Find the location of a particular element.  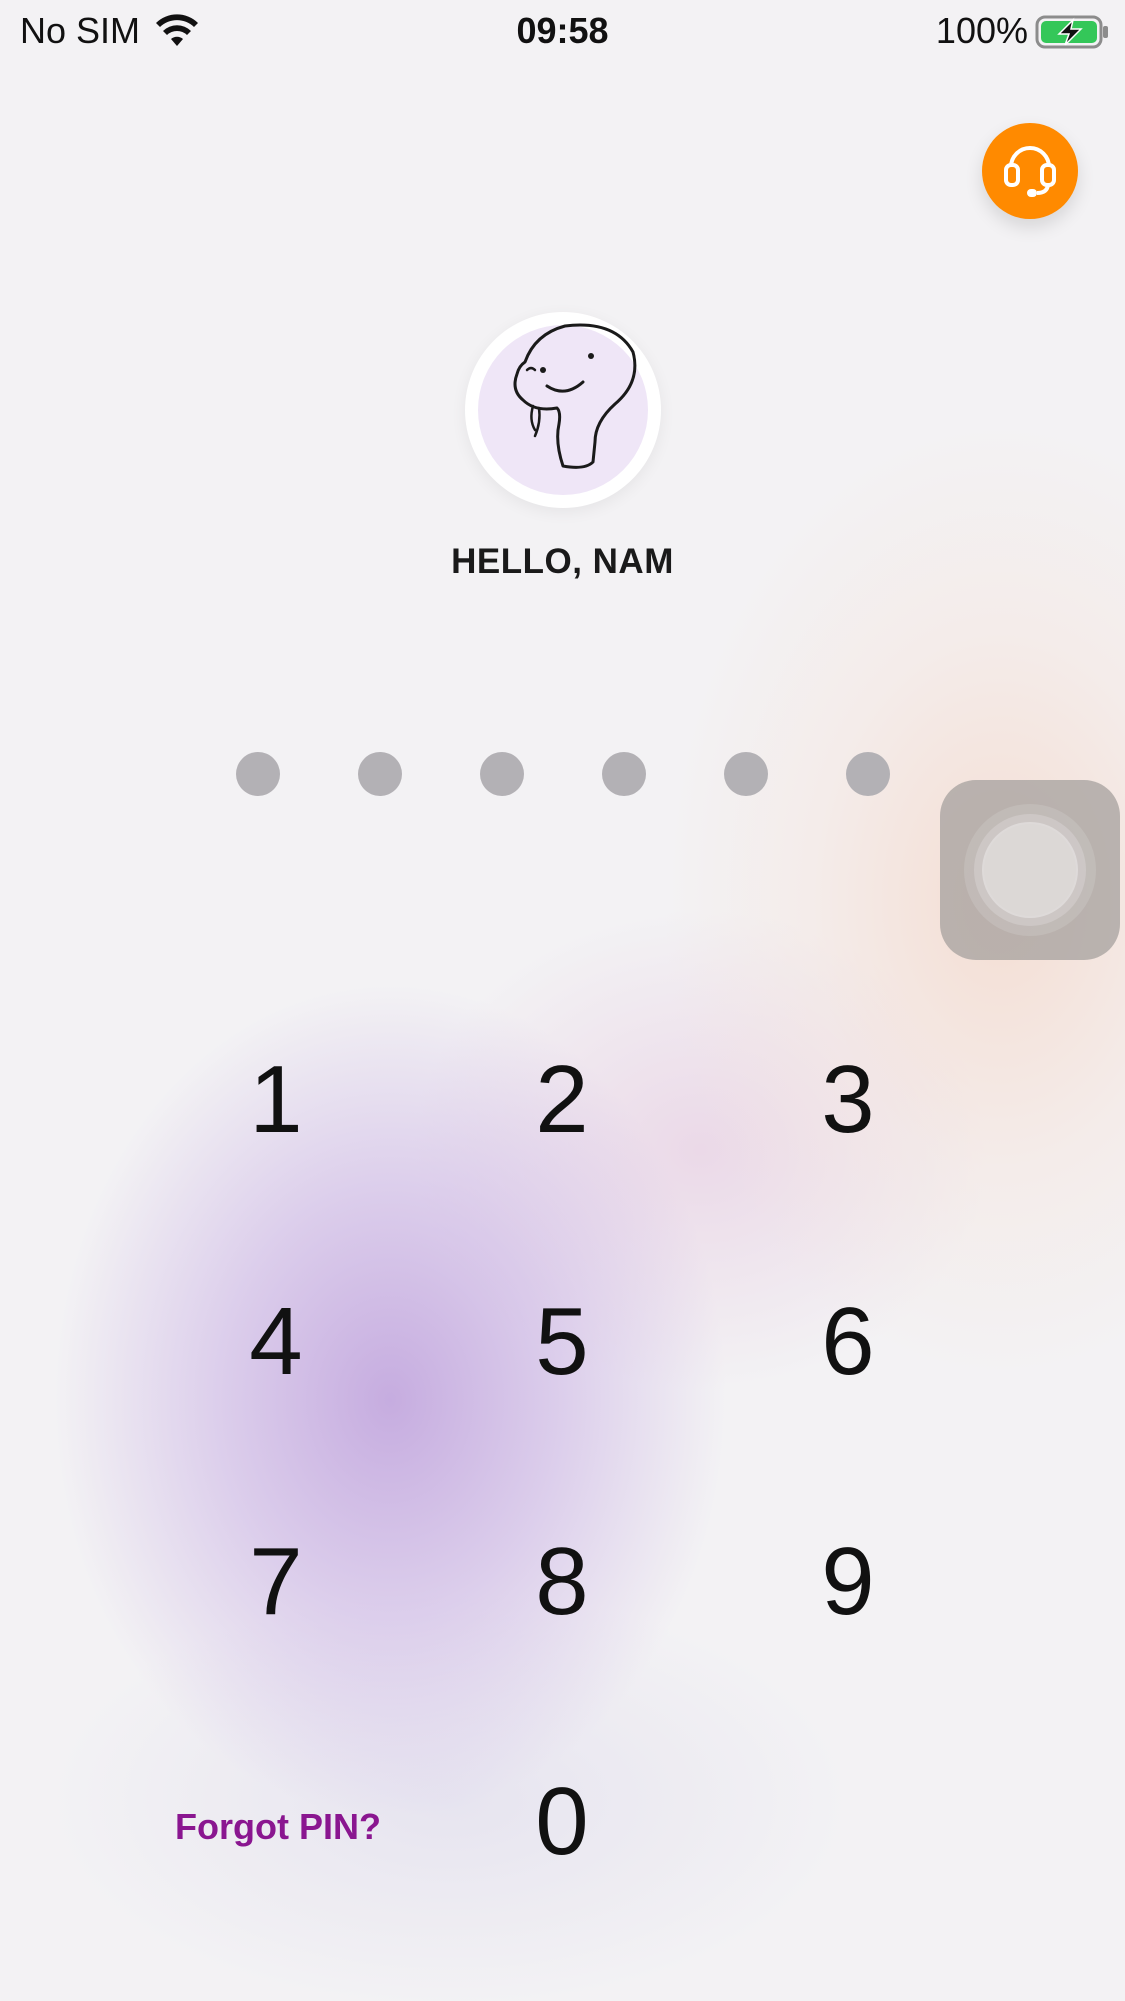

key-0: 0 is located at coordinates (562, 1822).